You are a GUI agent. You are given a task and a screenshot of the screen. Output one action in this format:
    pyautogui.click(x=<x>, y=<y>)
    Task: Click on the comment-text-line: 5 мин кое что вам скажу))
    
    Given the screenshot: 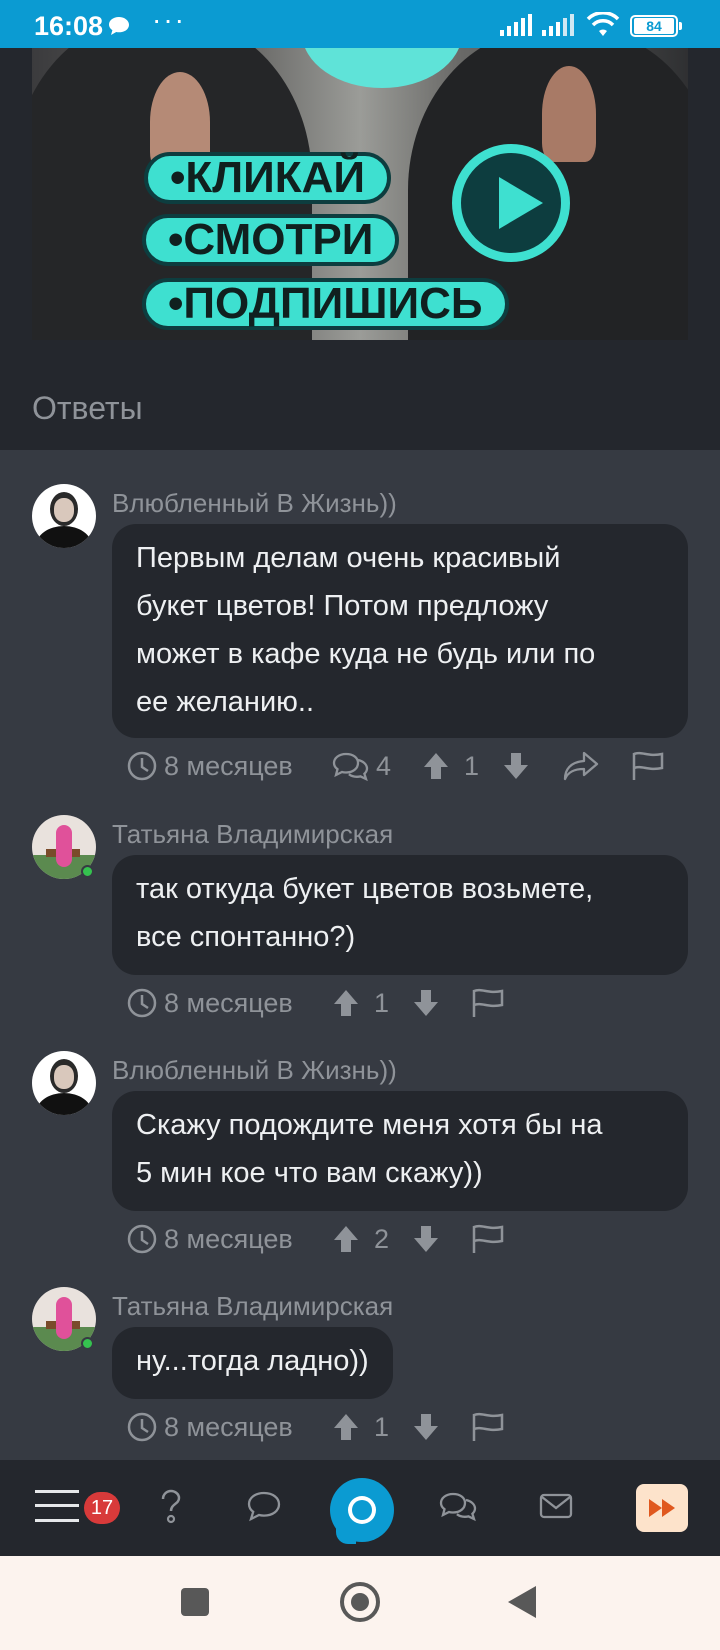 What is the action you would take?
    pyautogui.click(x=309, y=1173)
    